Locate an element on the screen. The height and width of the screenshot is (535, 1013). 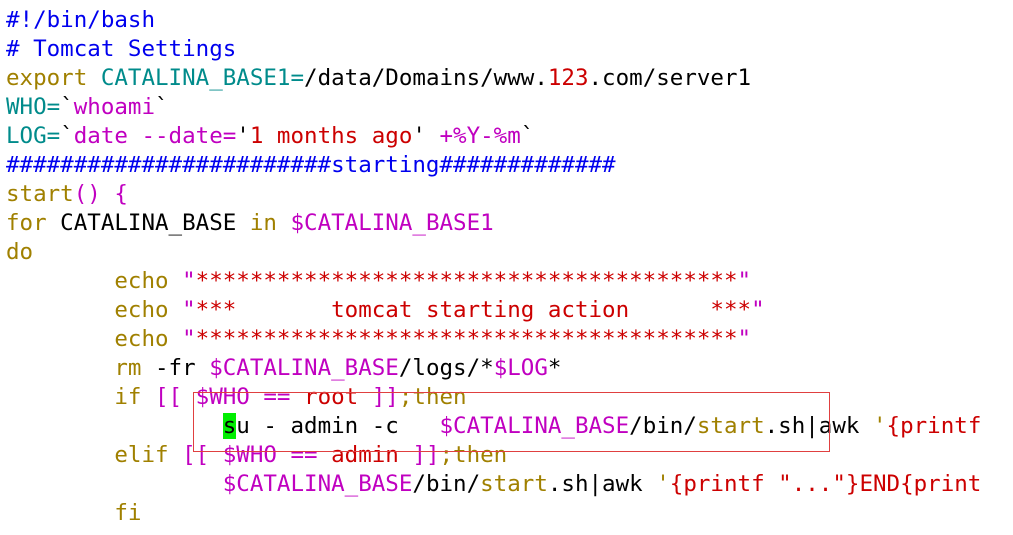
code-line: # Tomcat Settings is located at coordinates (493, 49).